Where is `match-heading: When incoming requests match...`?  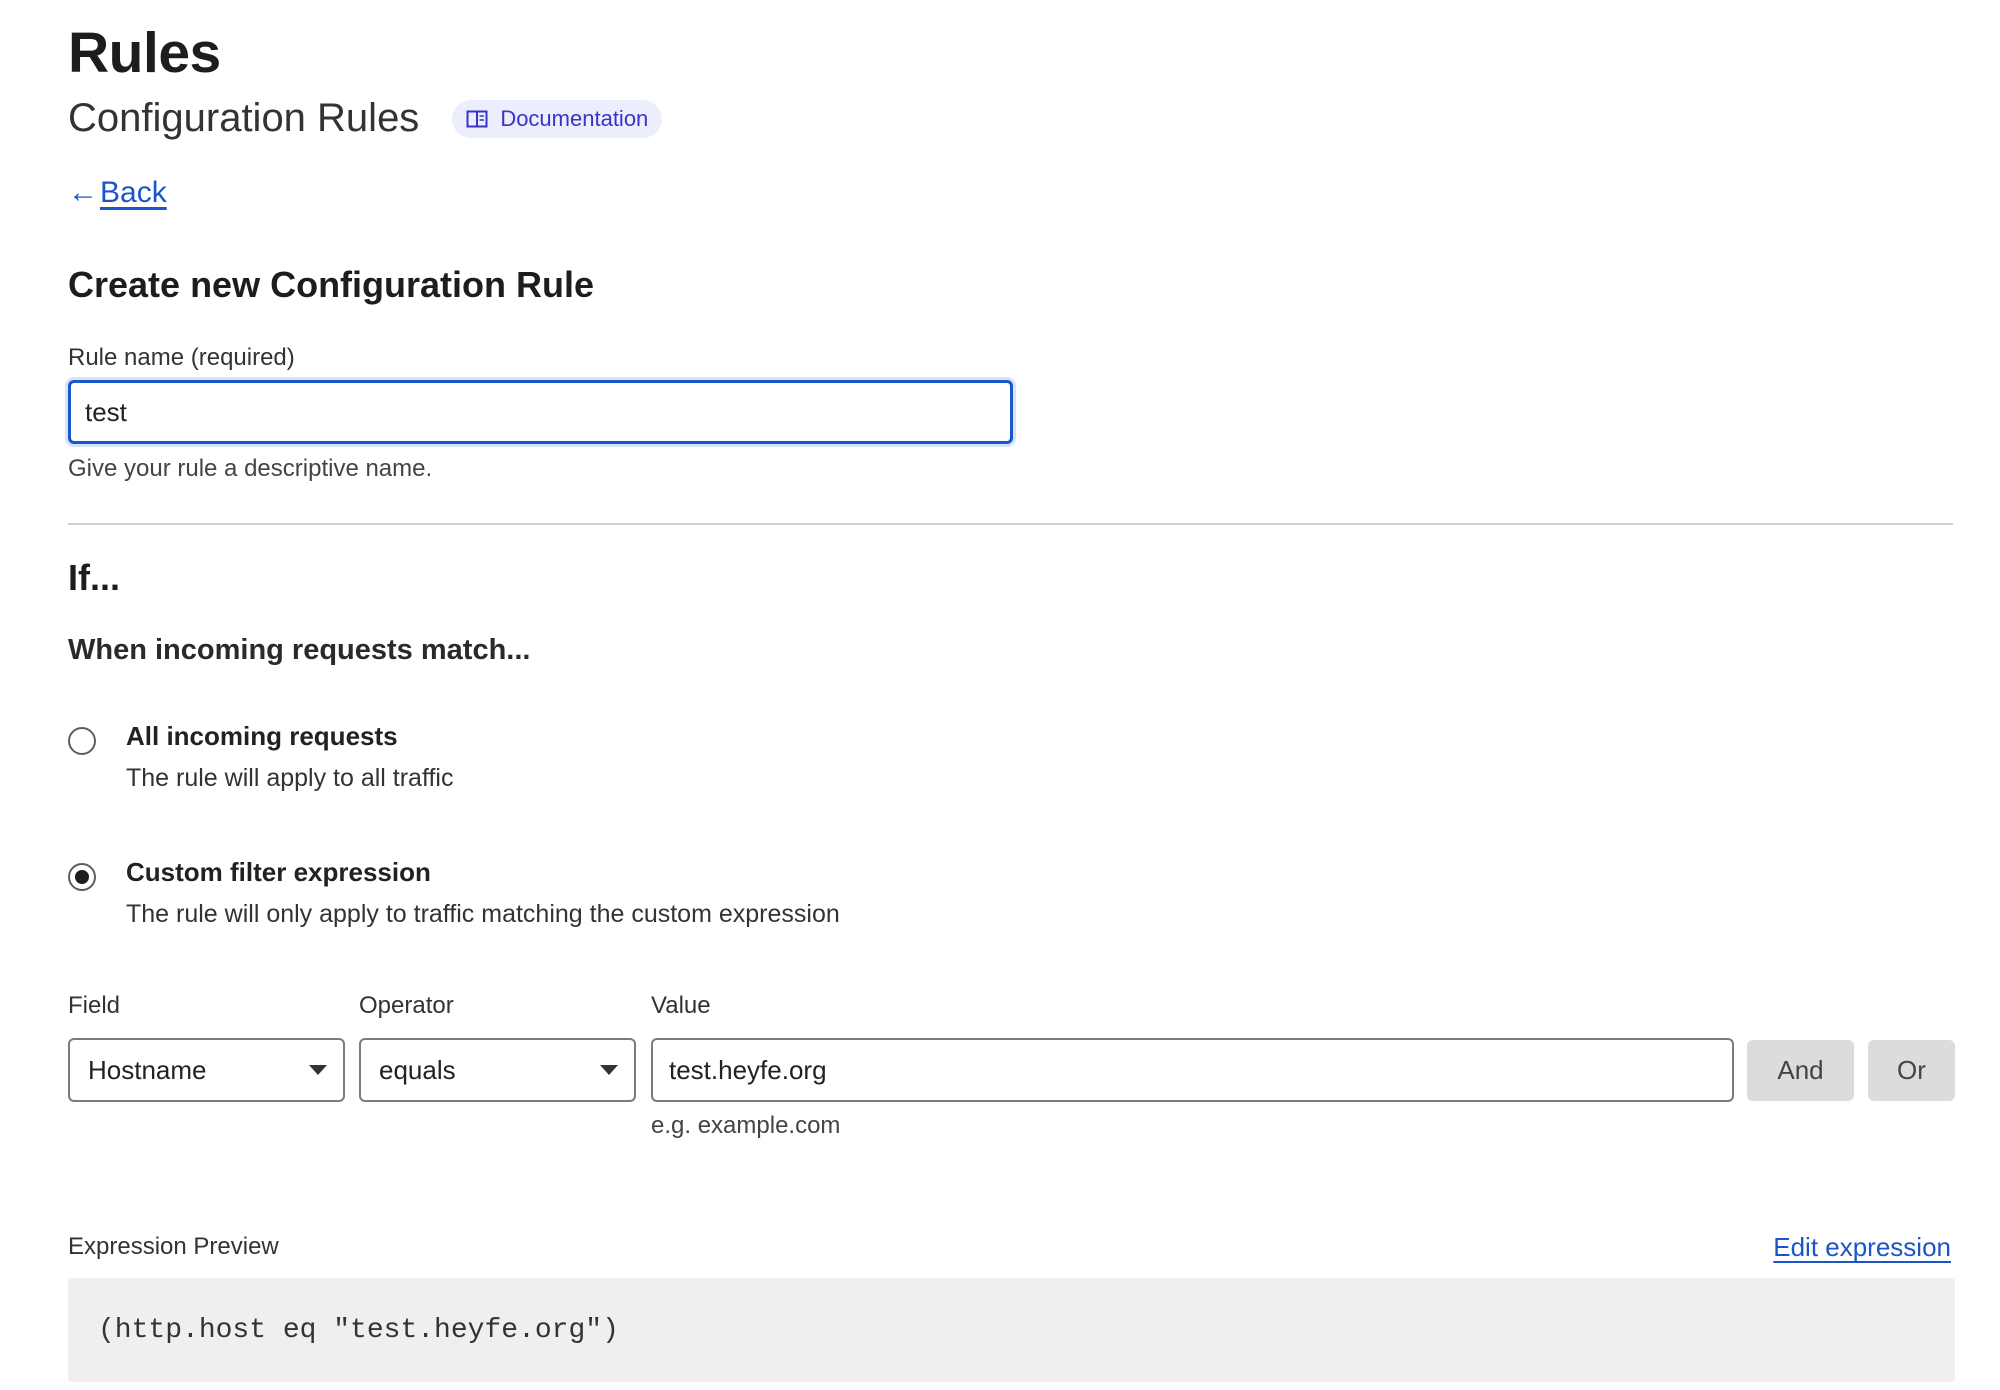 match-heading: When incoming requests match... is located at coordinates (299, 650).